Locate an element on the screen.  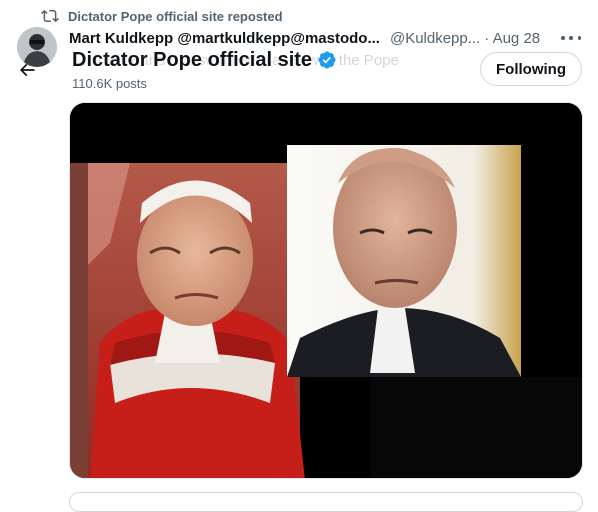
repost-icon is located at coordinates (50, 16).